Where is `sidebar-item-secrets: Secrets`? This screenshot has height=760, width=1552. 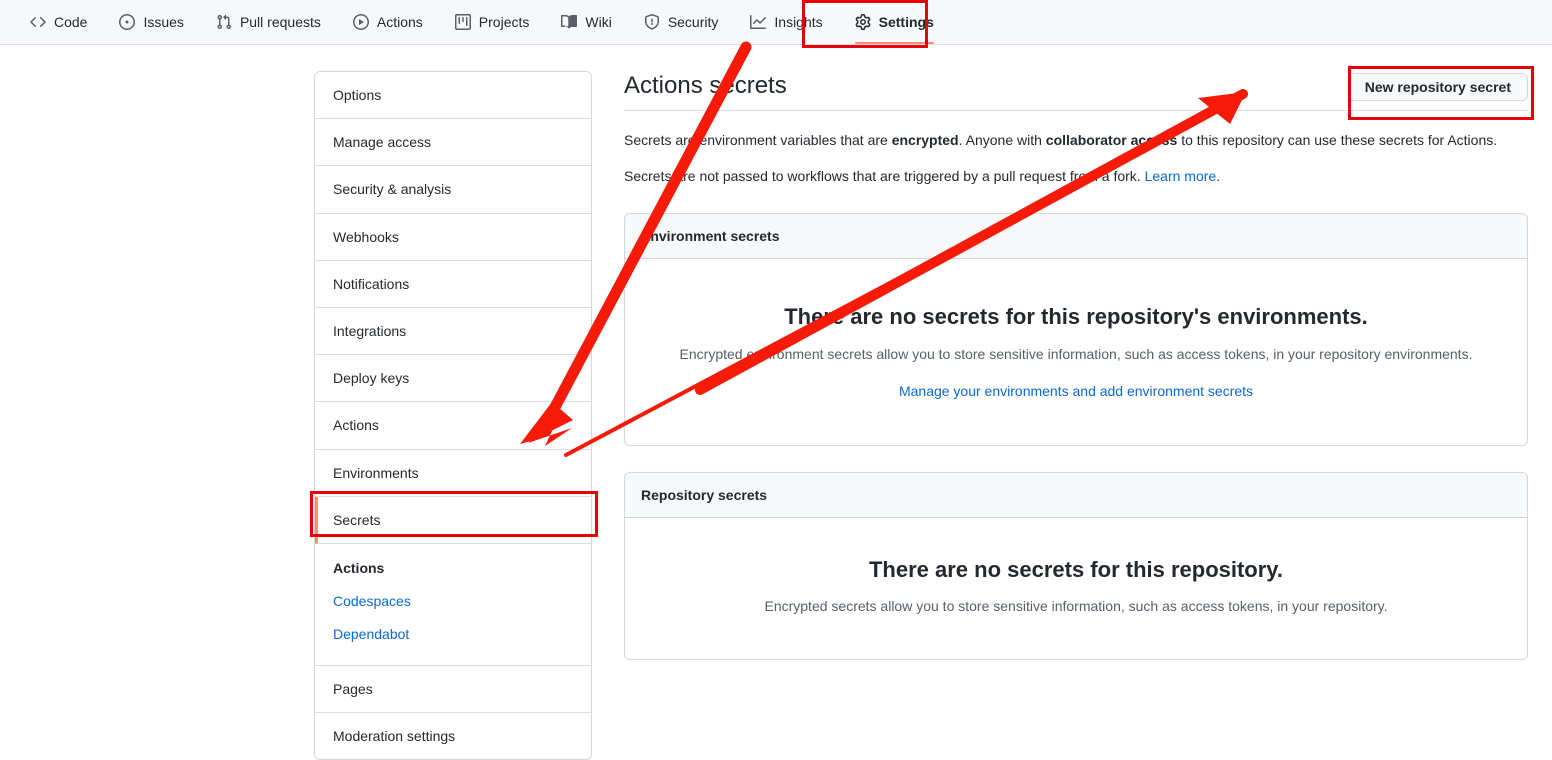 sidebar-item-secrets: Secrets is located at coordinates (453, 520).